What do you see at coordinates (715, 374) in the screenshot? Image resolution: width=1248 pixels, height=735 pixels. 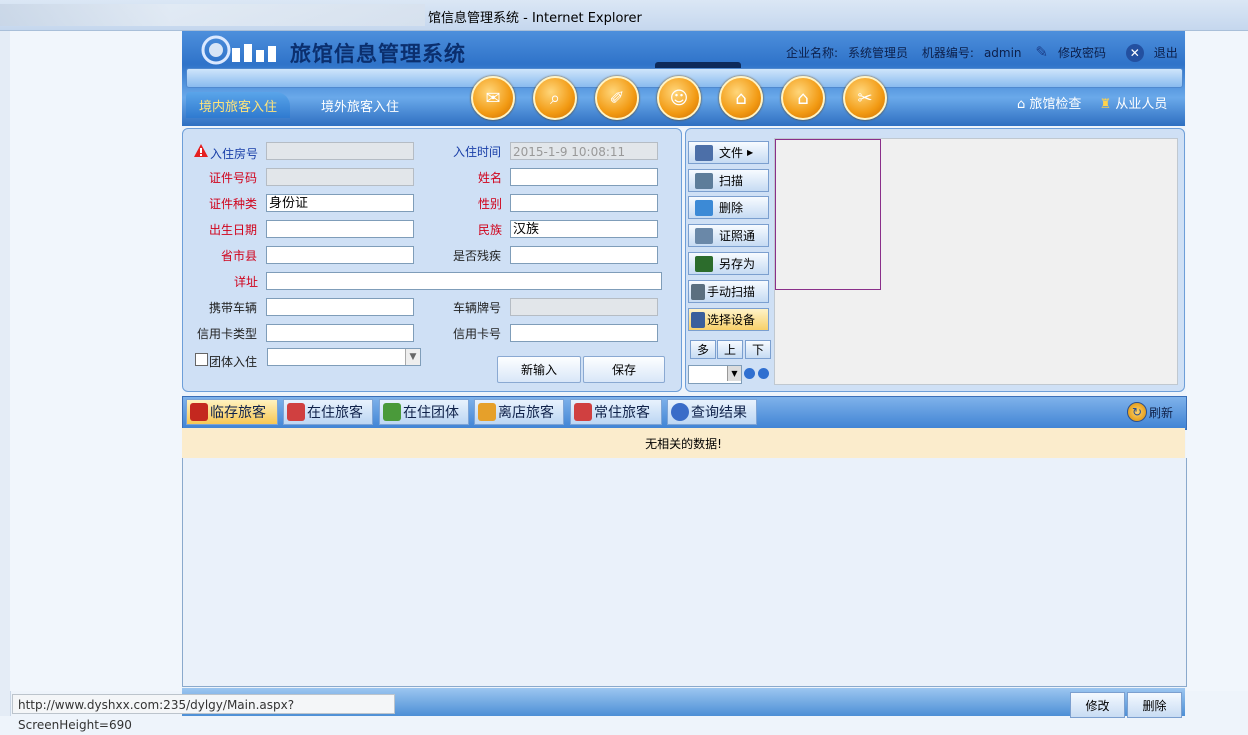 I see `device-select: ▼` at bounding box center [715, 374].